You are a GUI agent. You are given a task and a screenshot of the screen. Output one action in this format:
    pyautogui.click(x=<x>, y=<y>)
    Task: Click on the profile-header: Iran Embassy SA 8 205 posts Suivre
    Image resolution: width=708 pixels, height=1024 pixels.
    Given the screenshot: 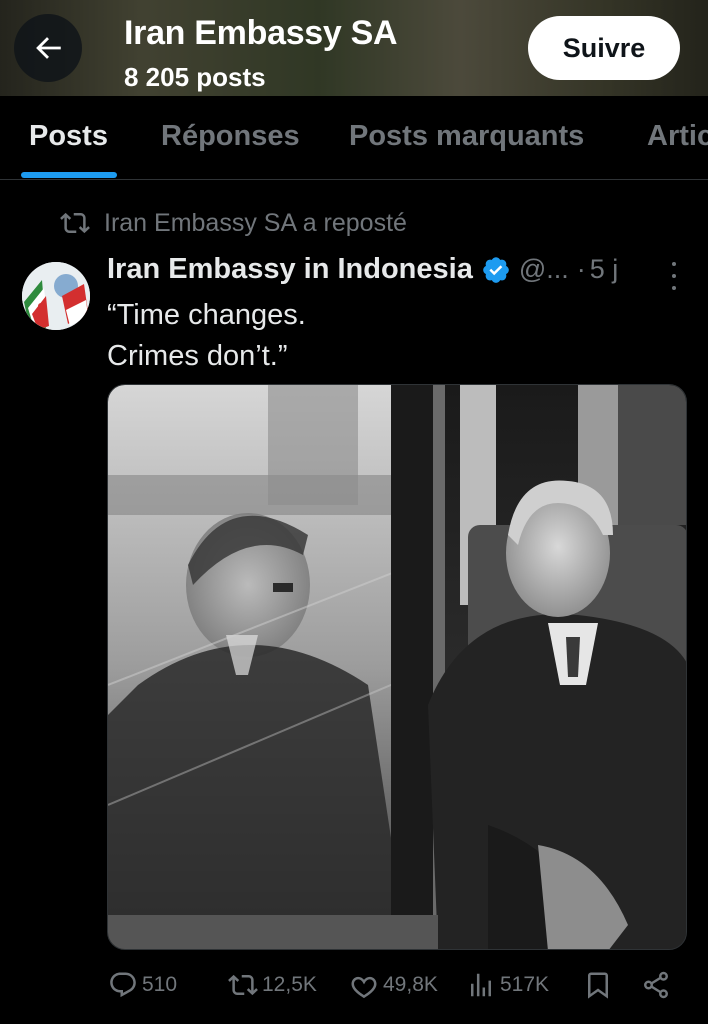 What is the action you would take?
    pyautogui.click(x=354, y=48)
    